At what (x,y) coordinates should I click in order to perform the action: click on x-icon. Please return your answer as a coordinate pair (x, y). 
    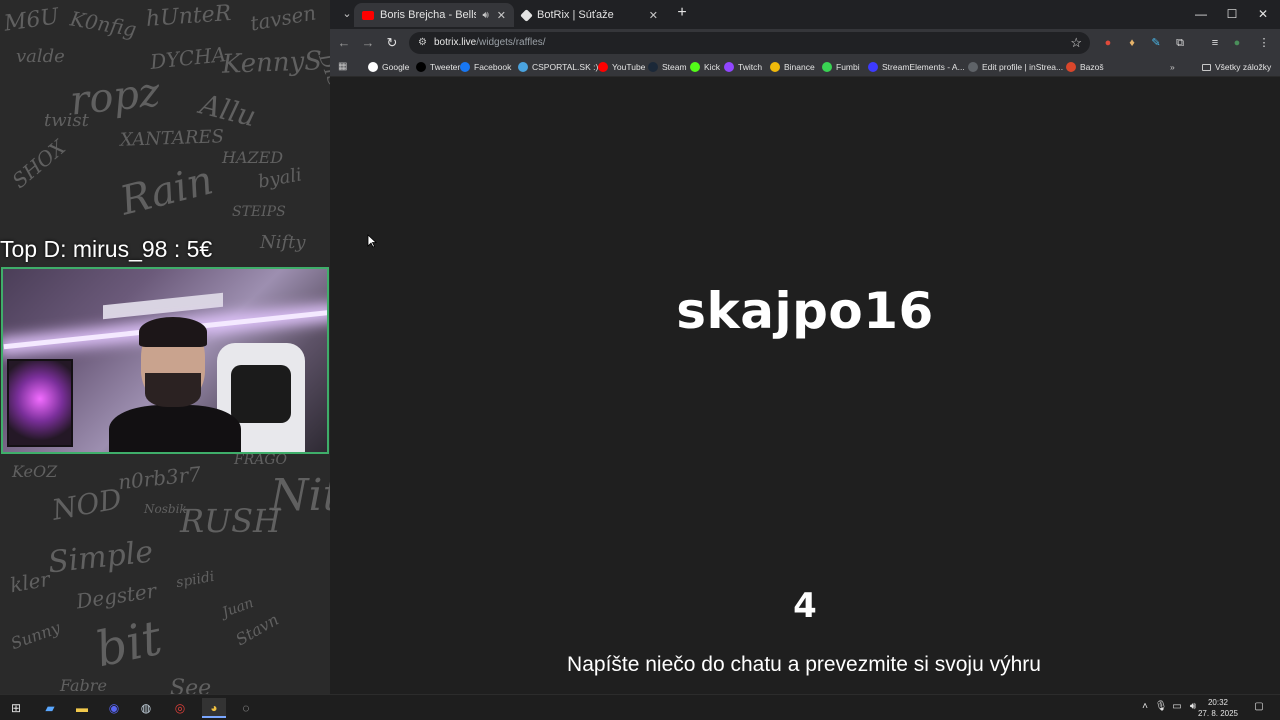
    Looking at the image, I should click on (421, 67).